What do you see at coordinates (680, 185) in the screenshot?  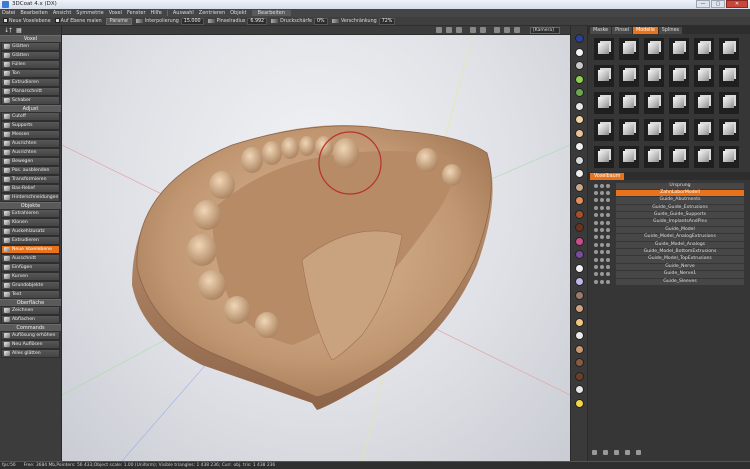 I see `layer-name: Ursprung` at bounding box center [680, 185].